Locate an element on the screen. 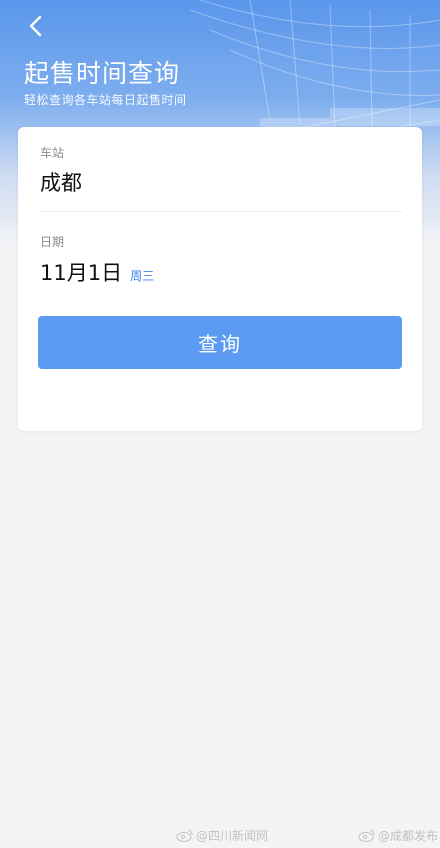  back-button is located at coordinates (36, 26).